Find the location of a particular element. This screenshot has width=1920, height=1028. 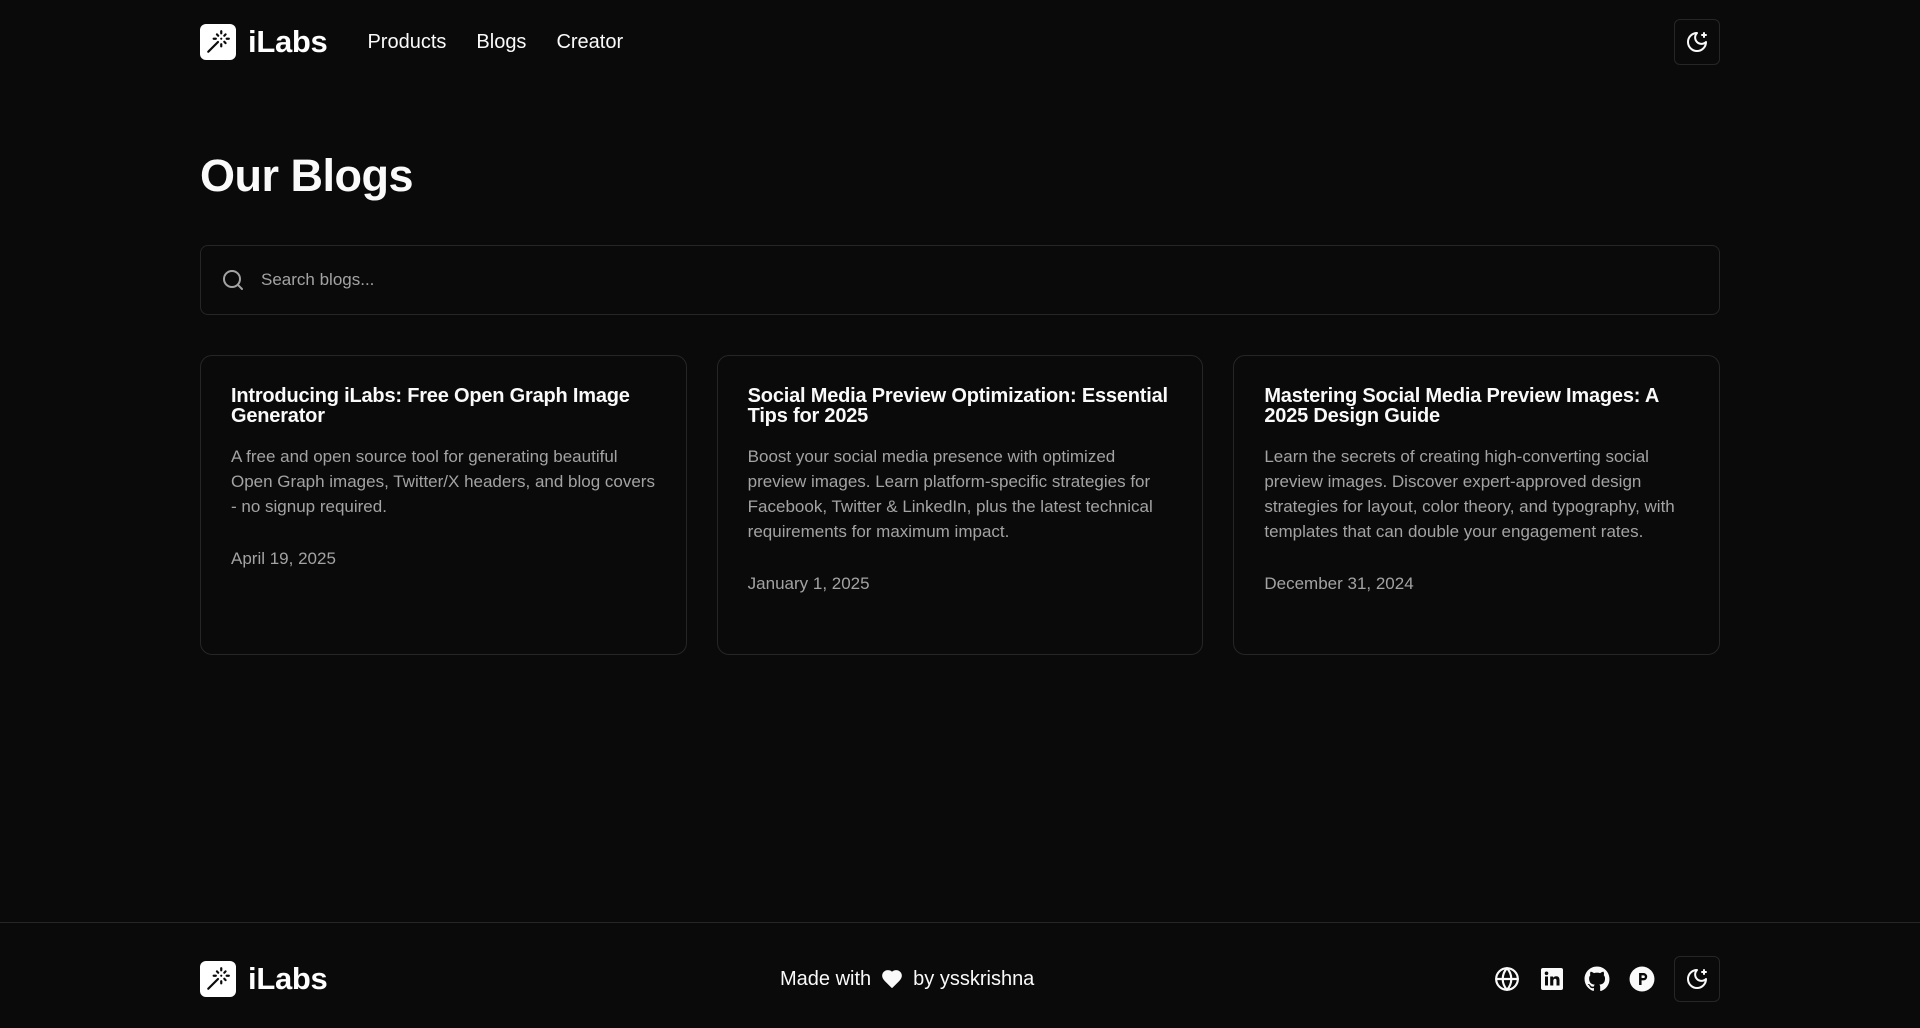

author-link: by ysskrishna is located at coordinates (973, 979).